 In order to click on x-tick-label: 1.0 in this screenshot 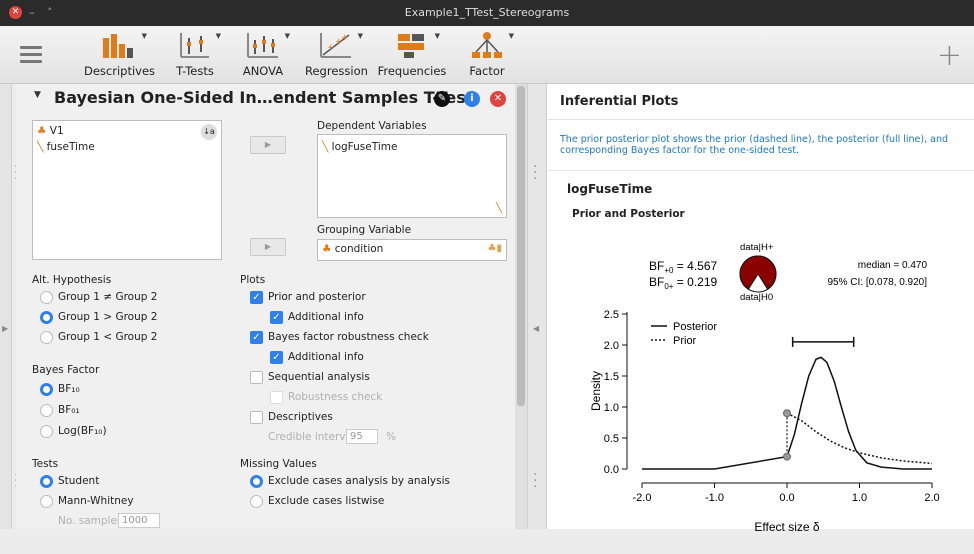, I will do `click(859, 498)`.